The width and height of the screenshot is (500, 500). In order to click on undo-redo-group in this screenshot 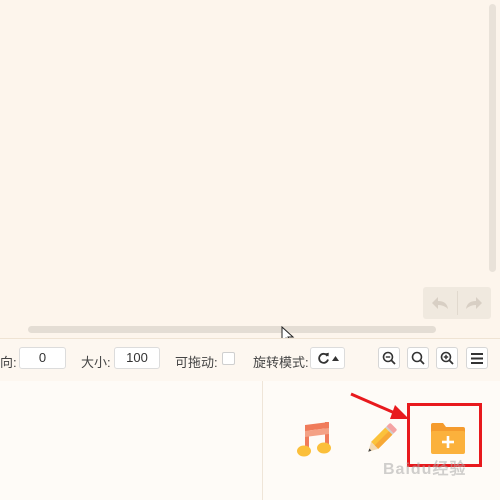, I will do `click(457, 303)`.